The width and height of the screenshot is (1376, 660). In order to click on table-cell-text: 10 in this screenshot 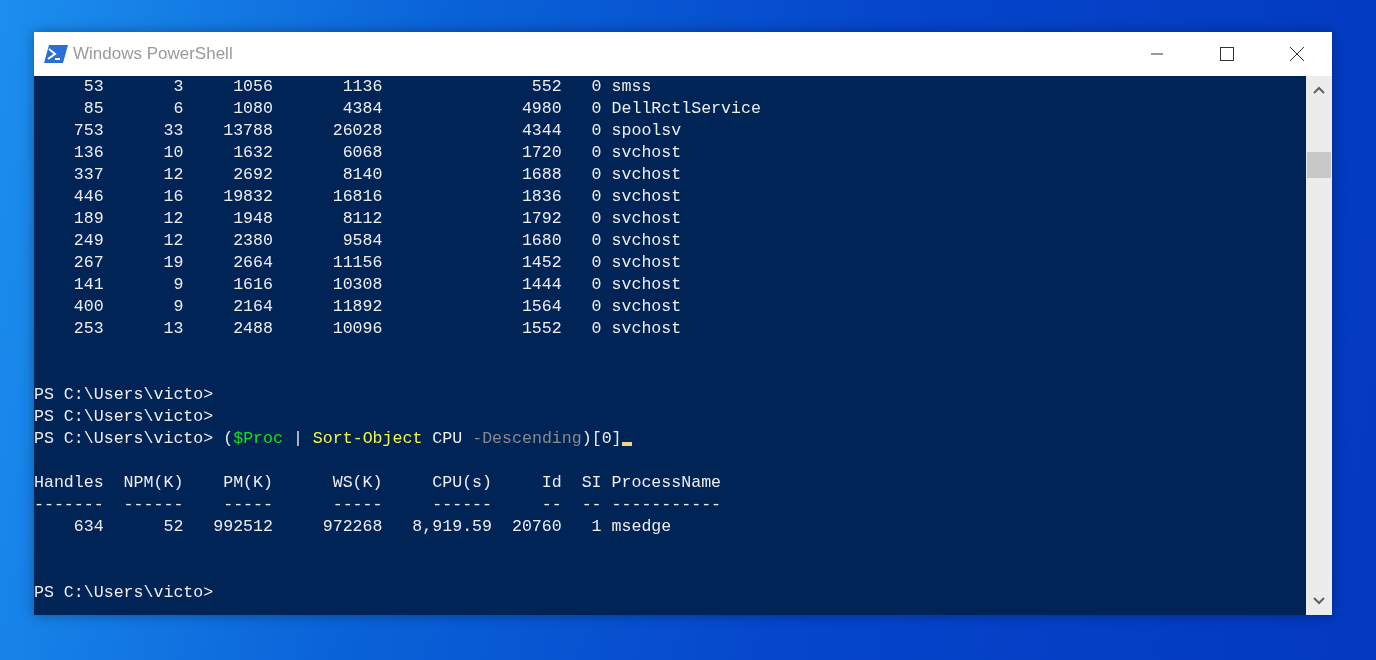, I will do `click(173, 153)`.